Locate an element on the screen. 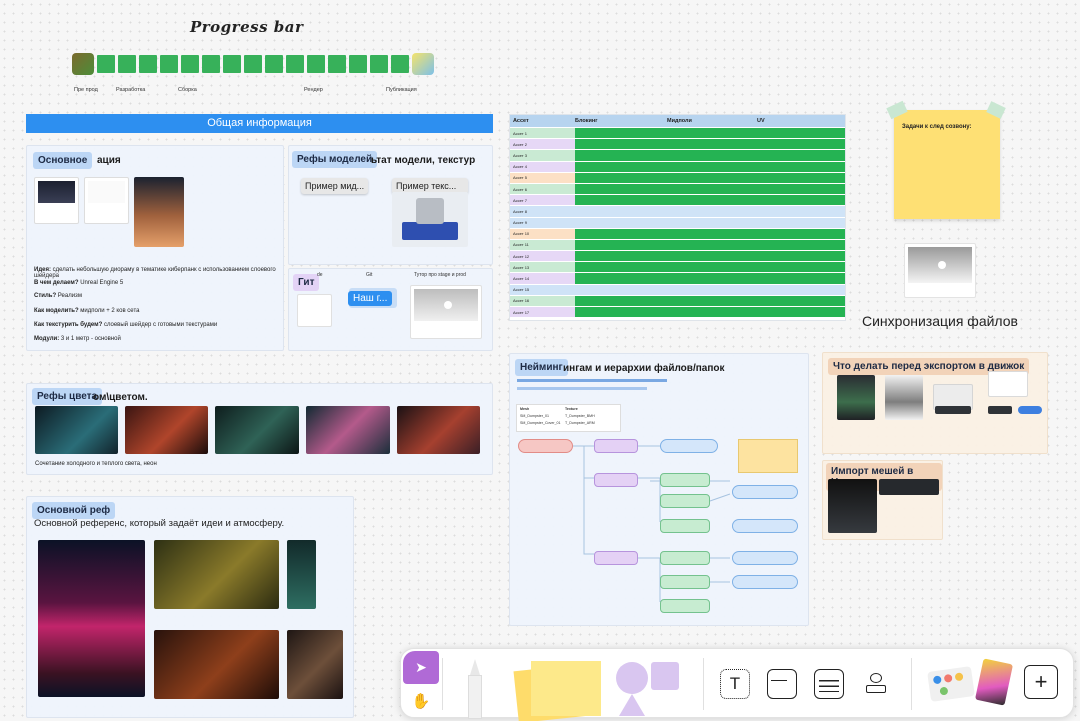 This screenshot has height=721, width=1080. palette-sticker-icon is located at coordinates (951, 684).